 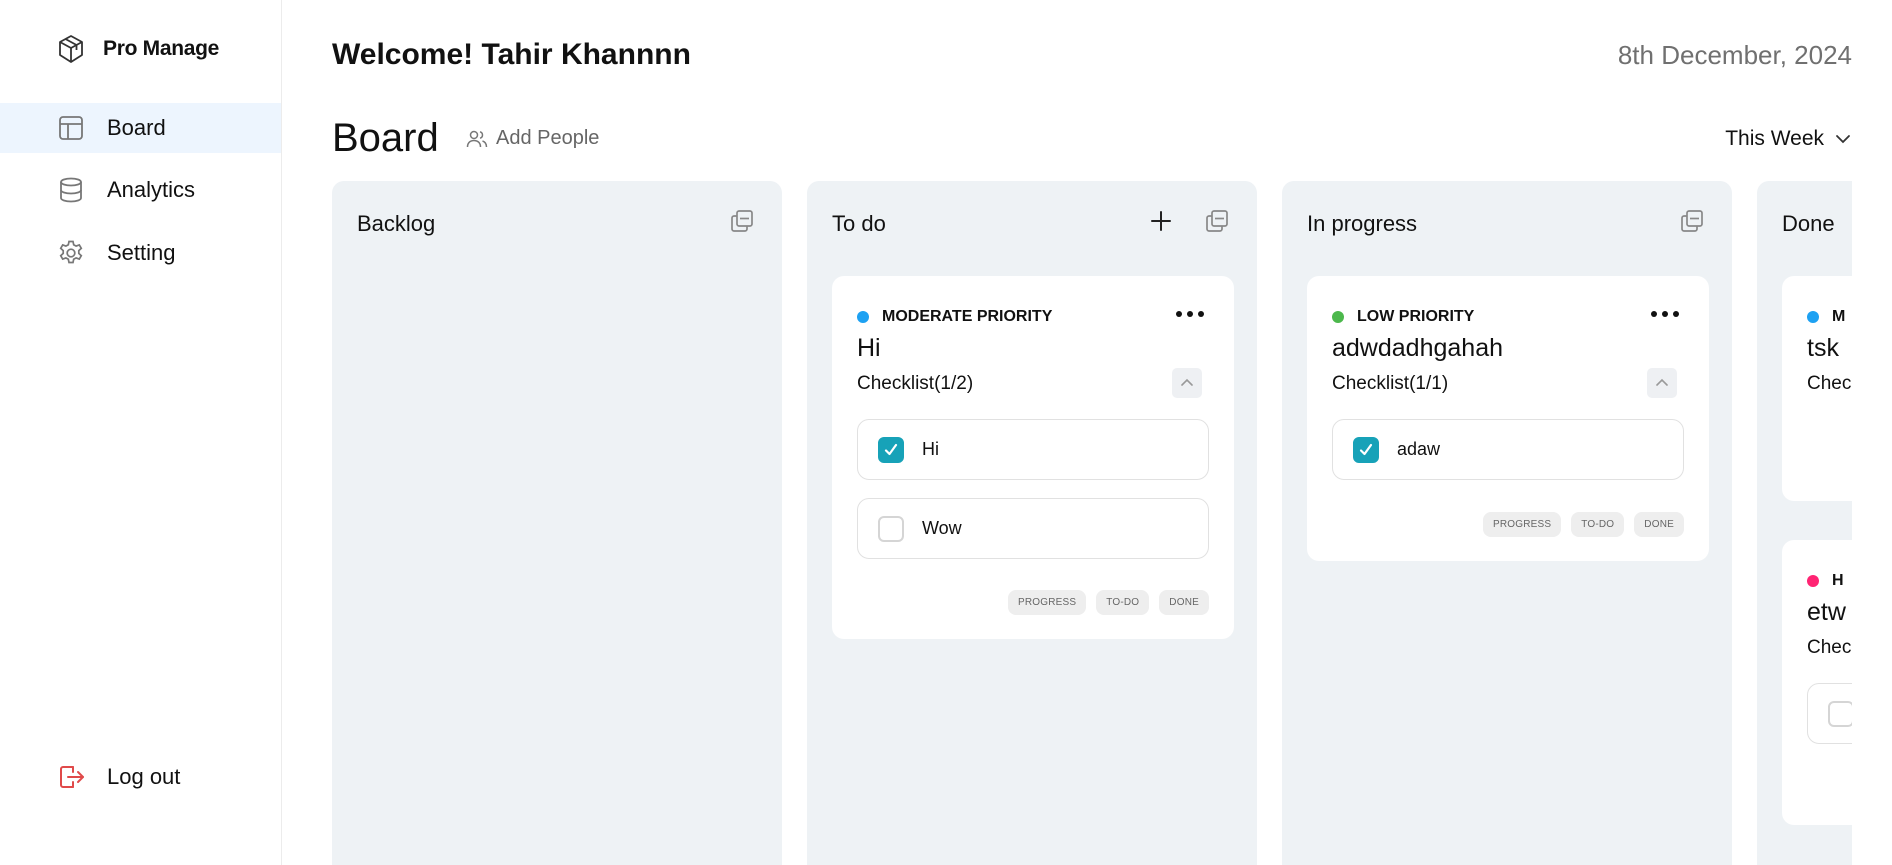 What do you see at coordinates (71, 49) in the screenshot?
I see `cube-logo-icon` at bounding box center [71, 49].